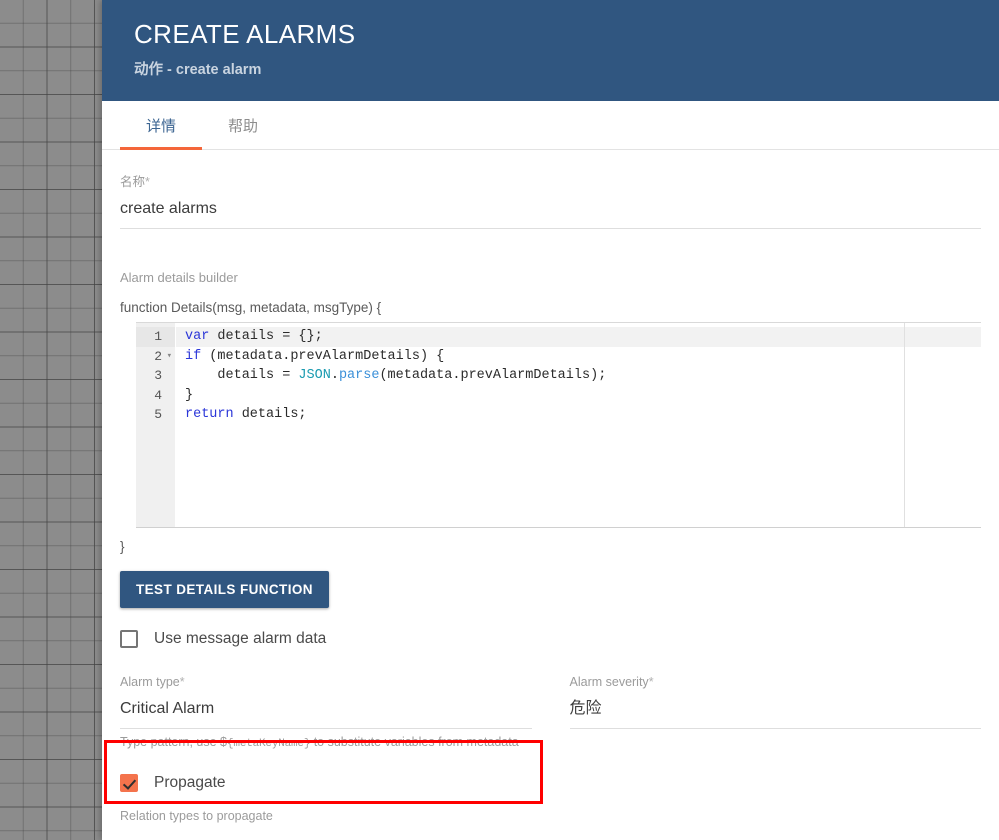 This screenshot has height=840, width=999. I want to click on alarm-severity-label: Alarm severity*, so click(776, 682).